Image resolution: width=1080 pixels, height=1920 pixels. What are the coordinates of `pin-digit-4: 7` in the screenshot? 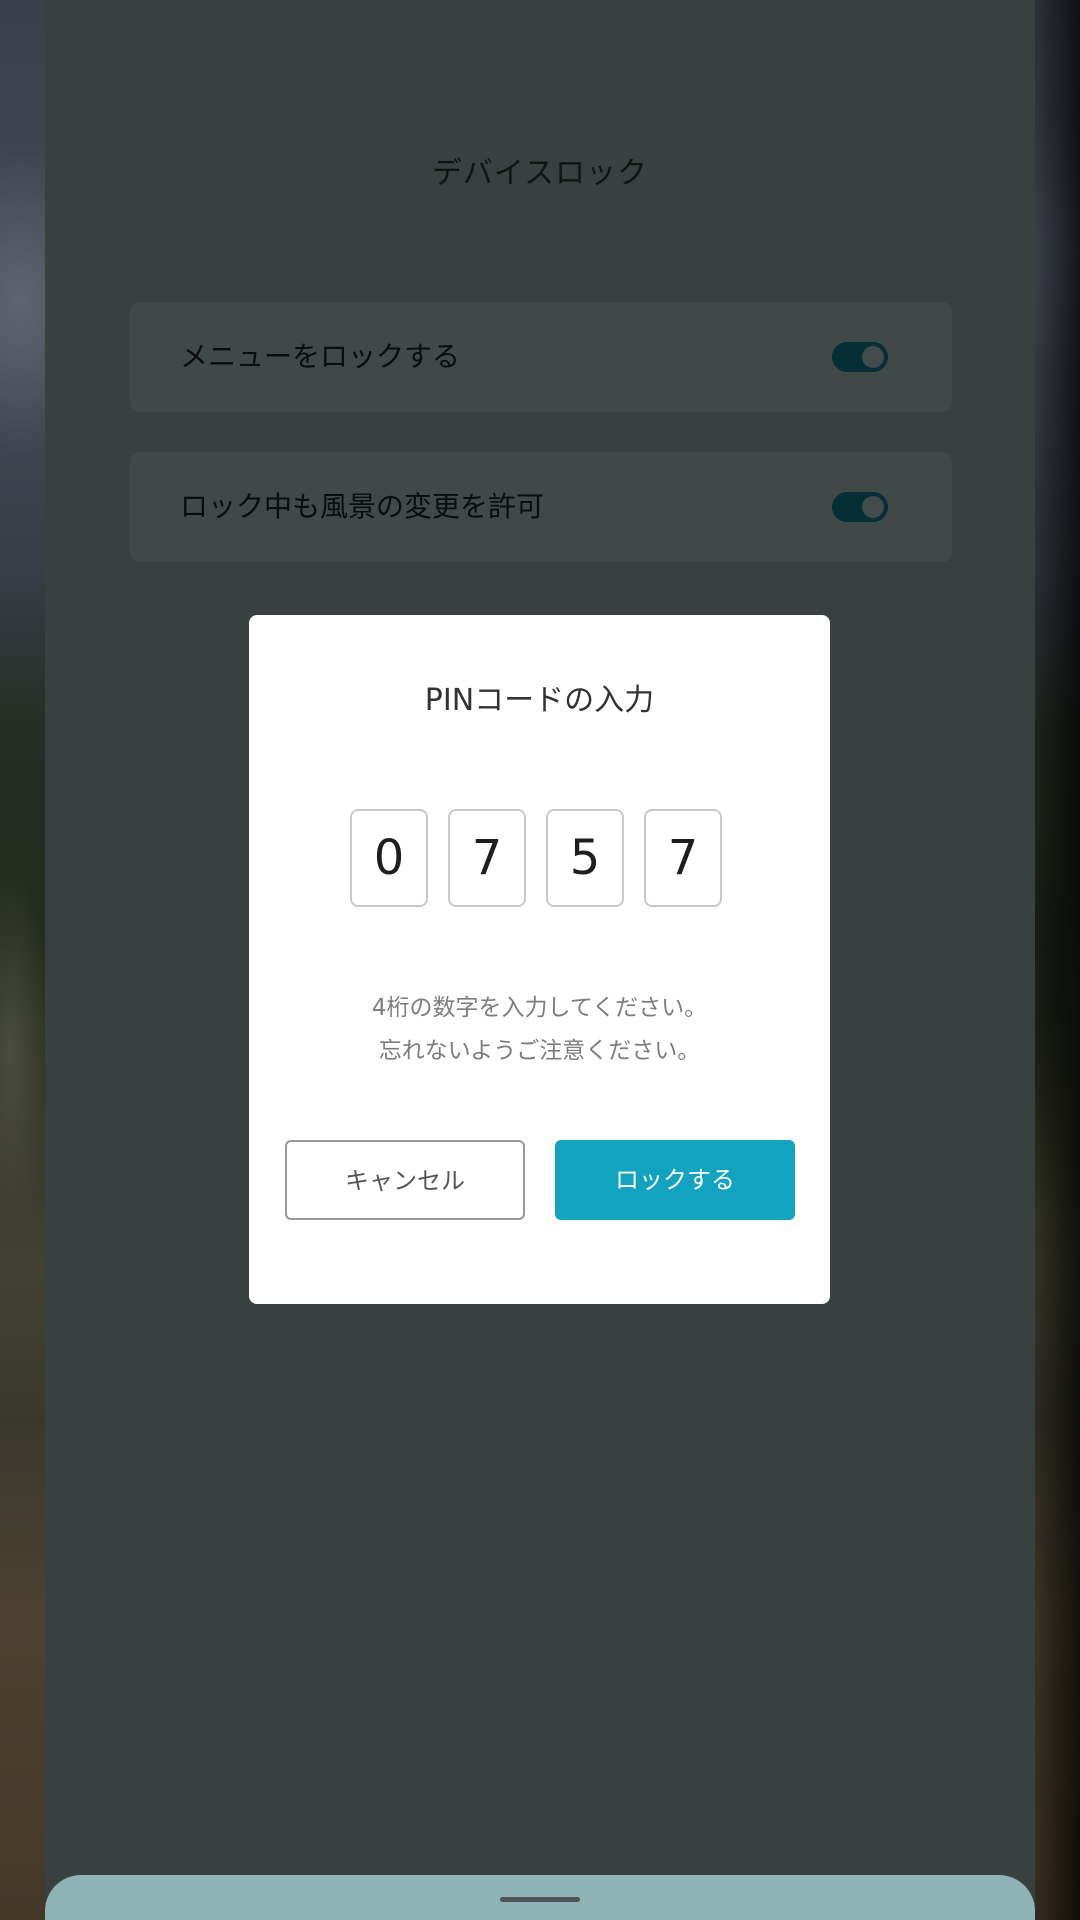 It's located at (683, 858).